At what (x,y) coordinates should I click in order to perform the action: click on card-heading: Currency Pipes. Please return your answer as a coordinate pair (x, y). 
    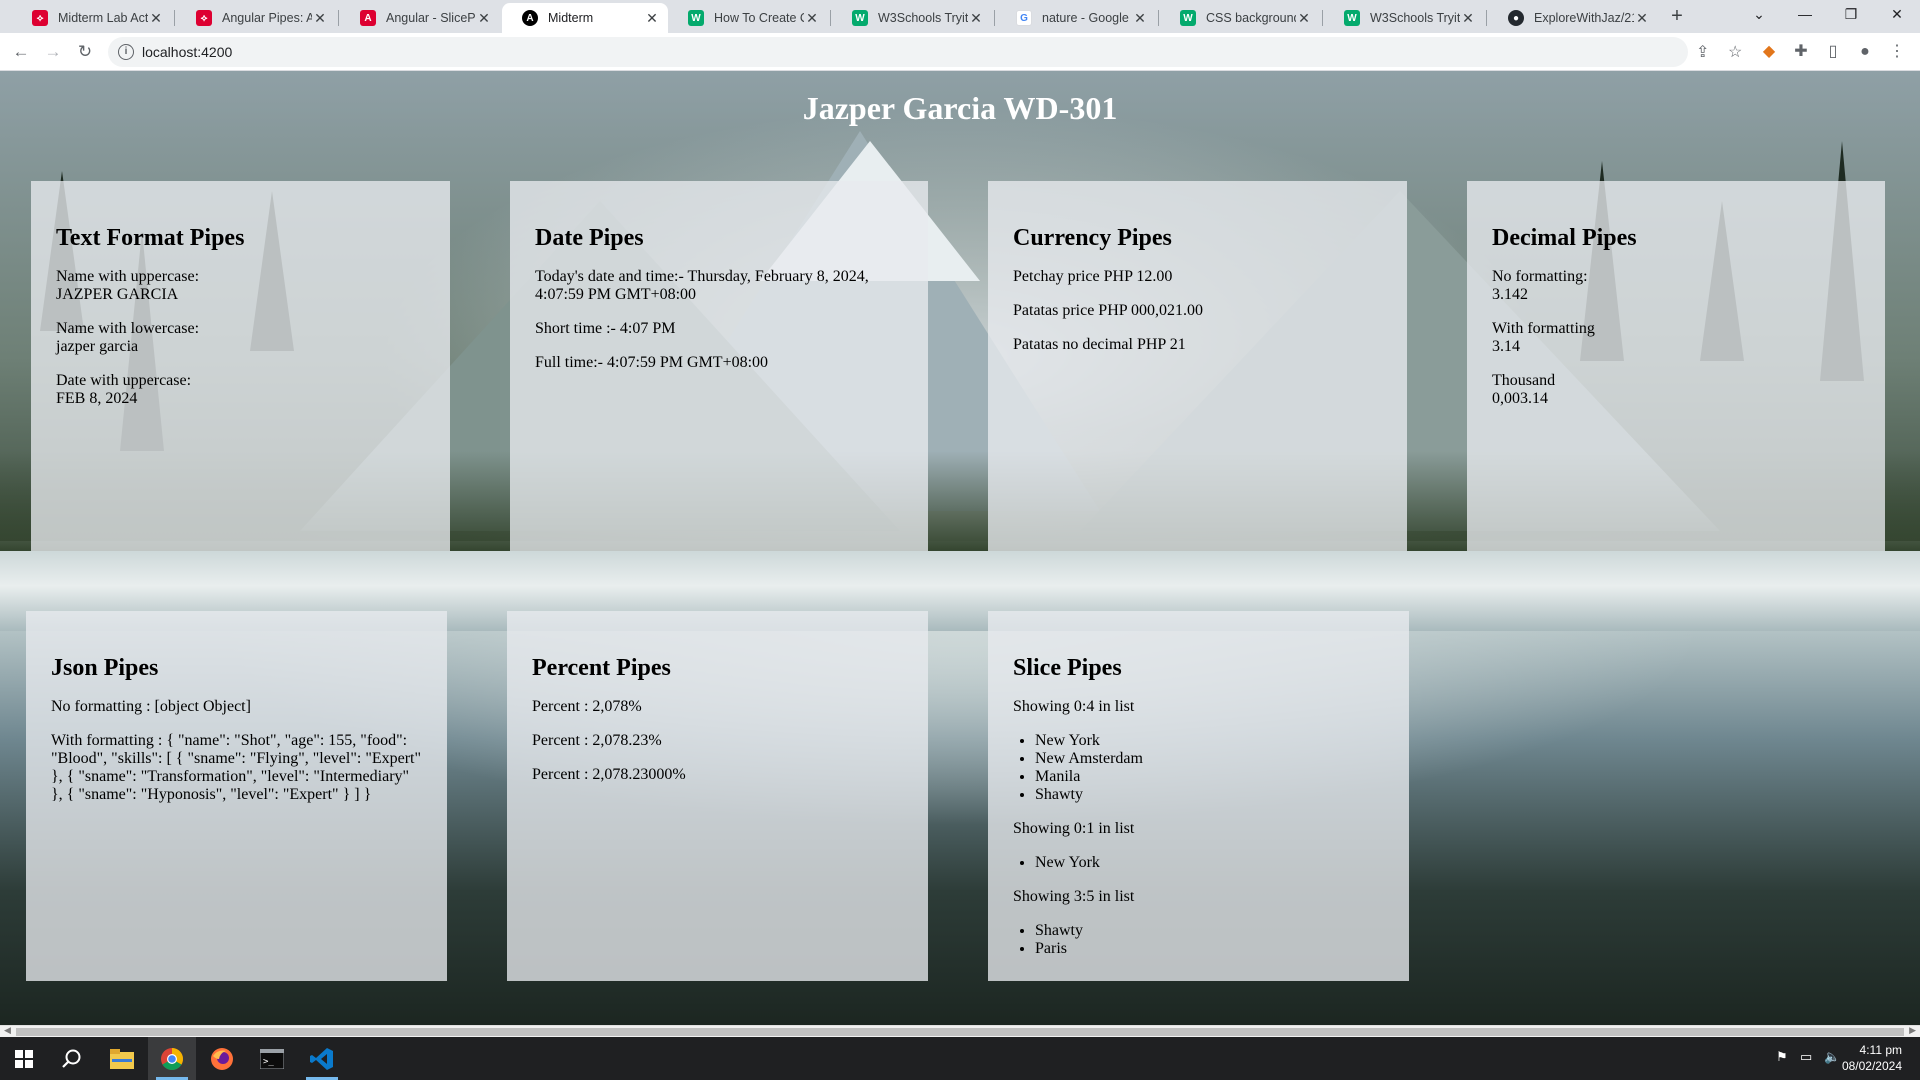
    Looking at the image, I should click on (1092, 238).